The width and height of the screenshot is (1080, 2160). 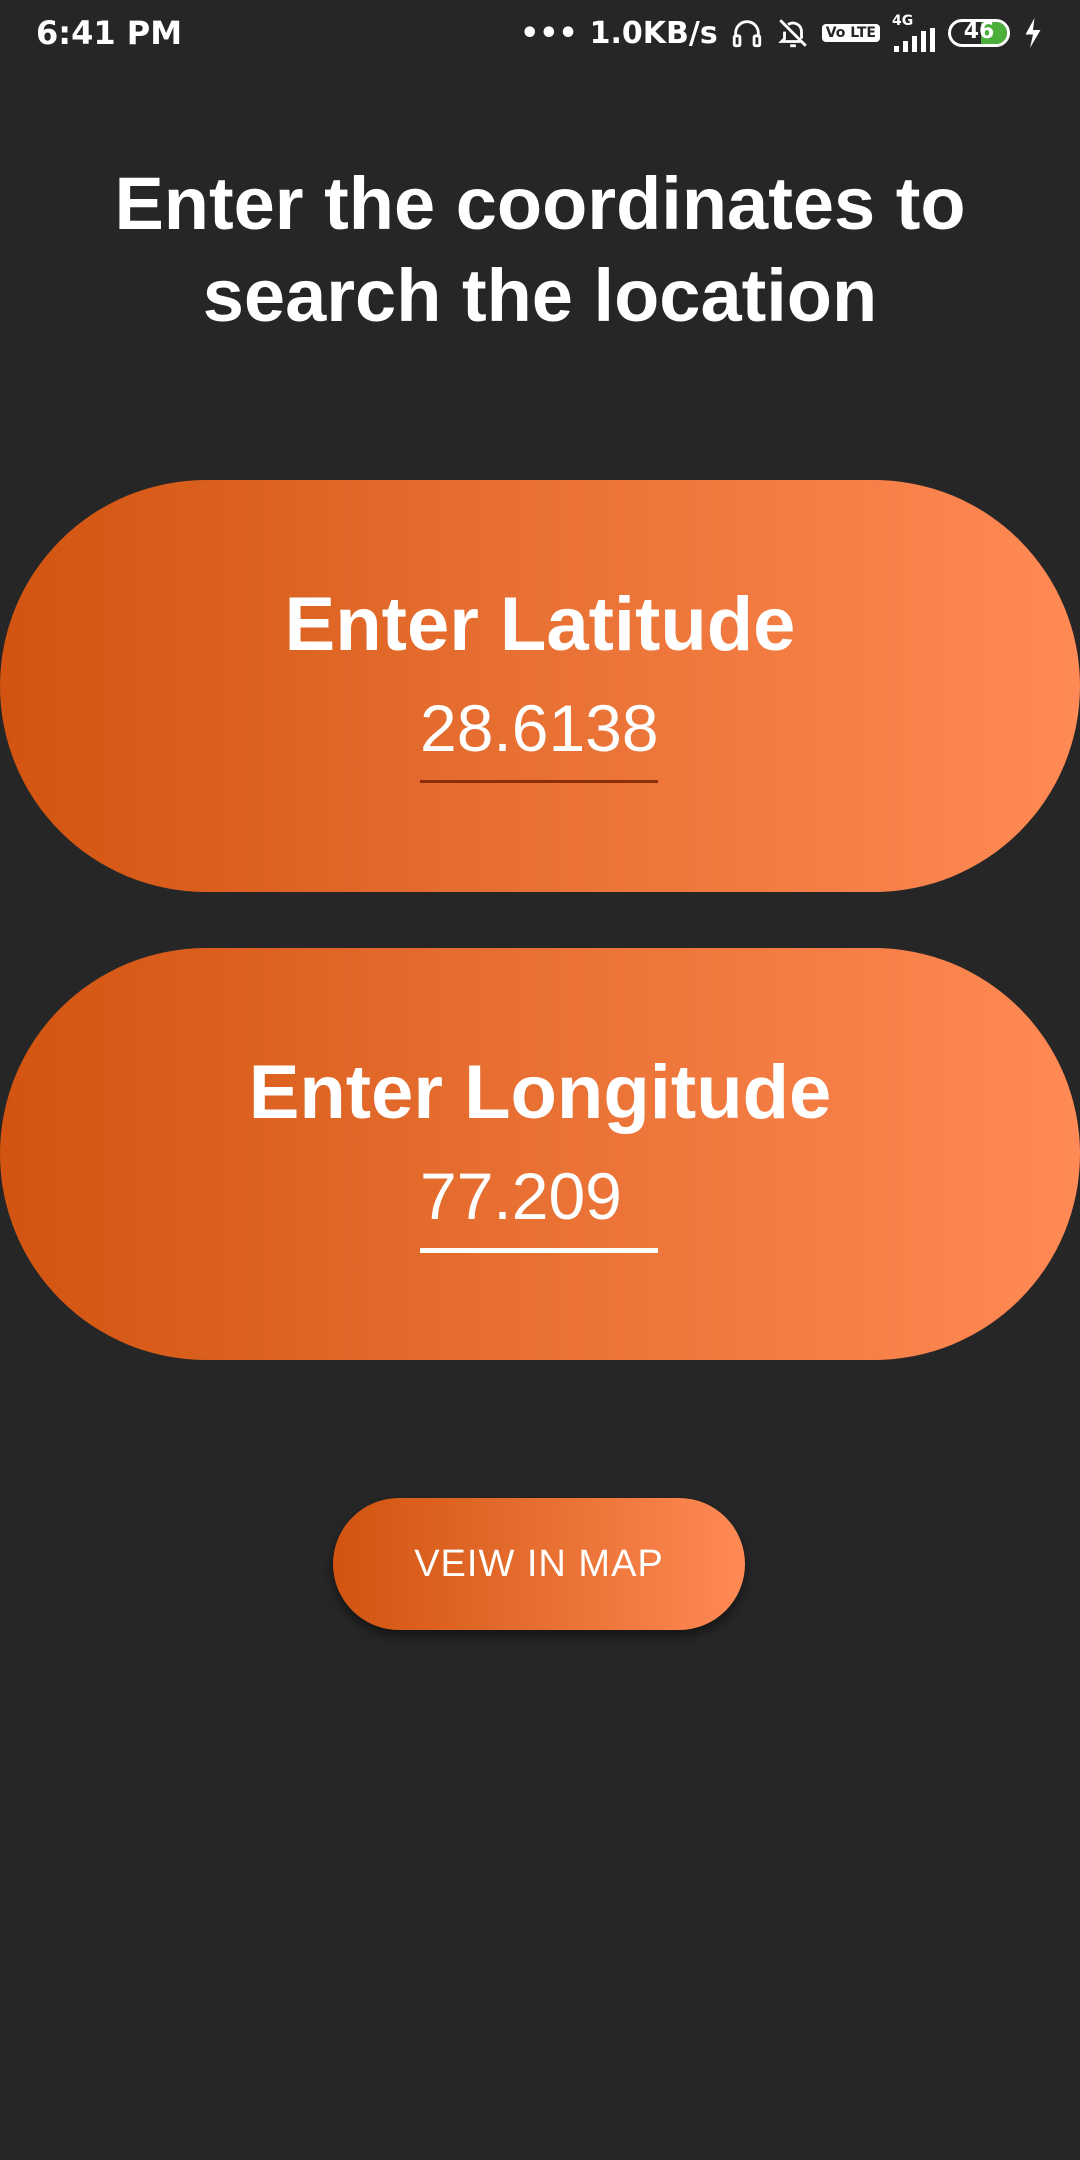 I want to click on battery-icon: 46, so click(x=979, y=33).